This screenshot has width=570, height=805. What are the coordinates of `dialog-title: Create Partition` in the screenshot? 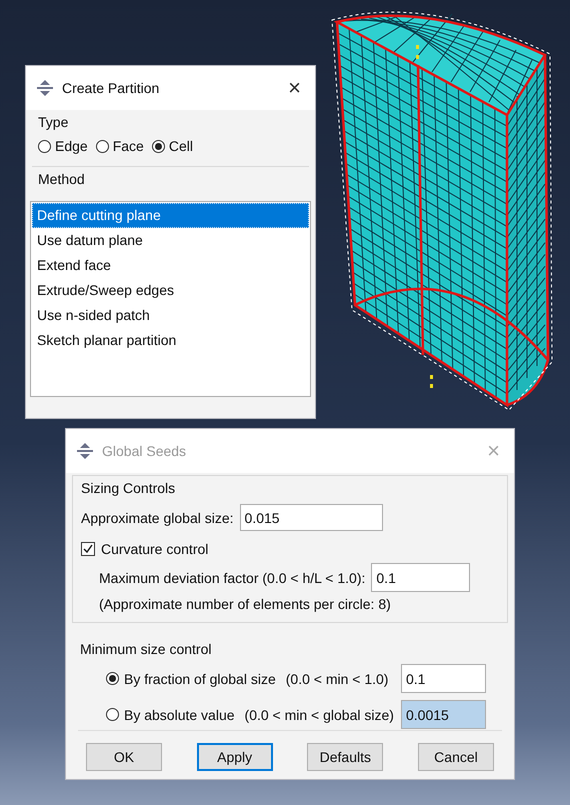 It's located at (111, 88).